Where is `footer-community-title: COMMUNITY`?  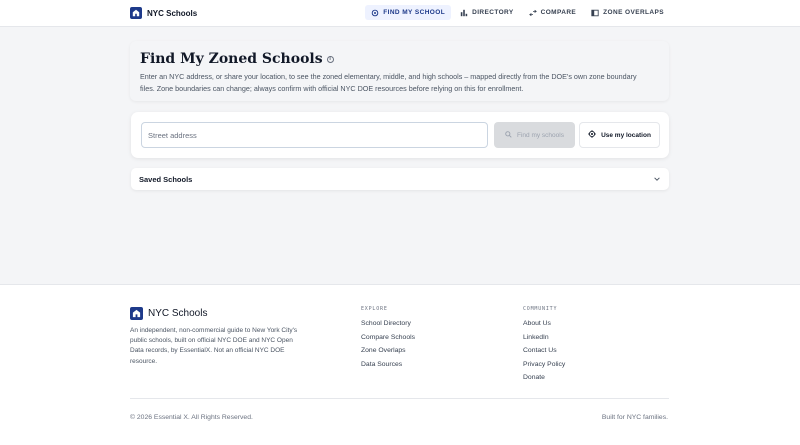
footer-community-title: COMMUNITY is located at coordinates (540, 309).